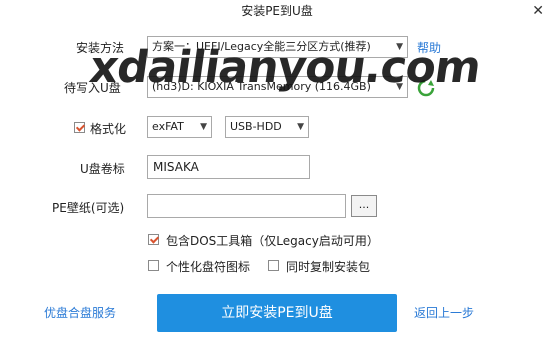  I want to click on custom-icon-checkbox-wrap, so click(153, 267).